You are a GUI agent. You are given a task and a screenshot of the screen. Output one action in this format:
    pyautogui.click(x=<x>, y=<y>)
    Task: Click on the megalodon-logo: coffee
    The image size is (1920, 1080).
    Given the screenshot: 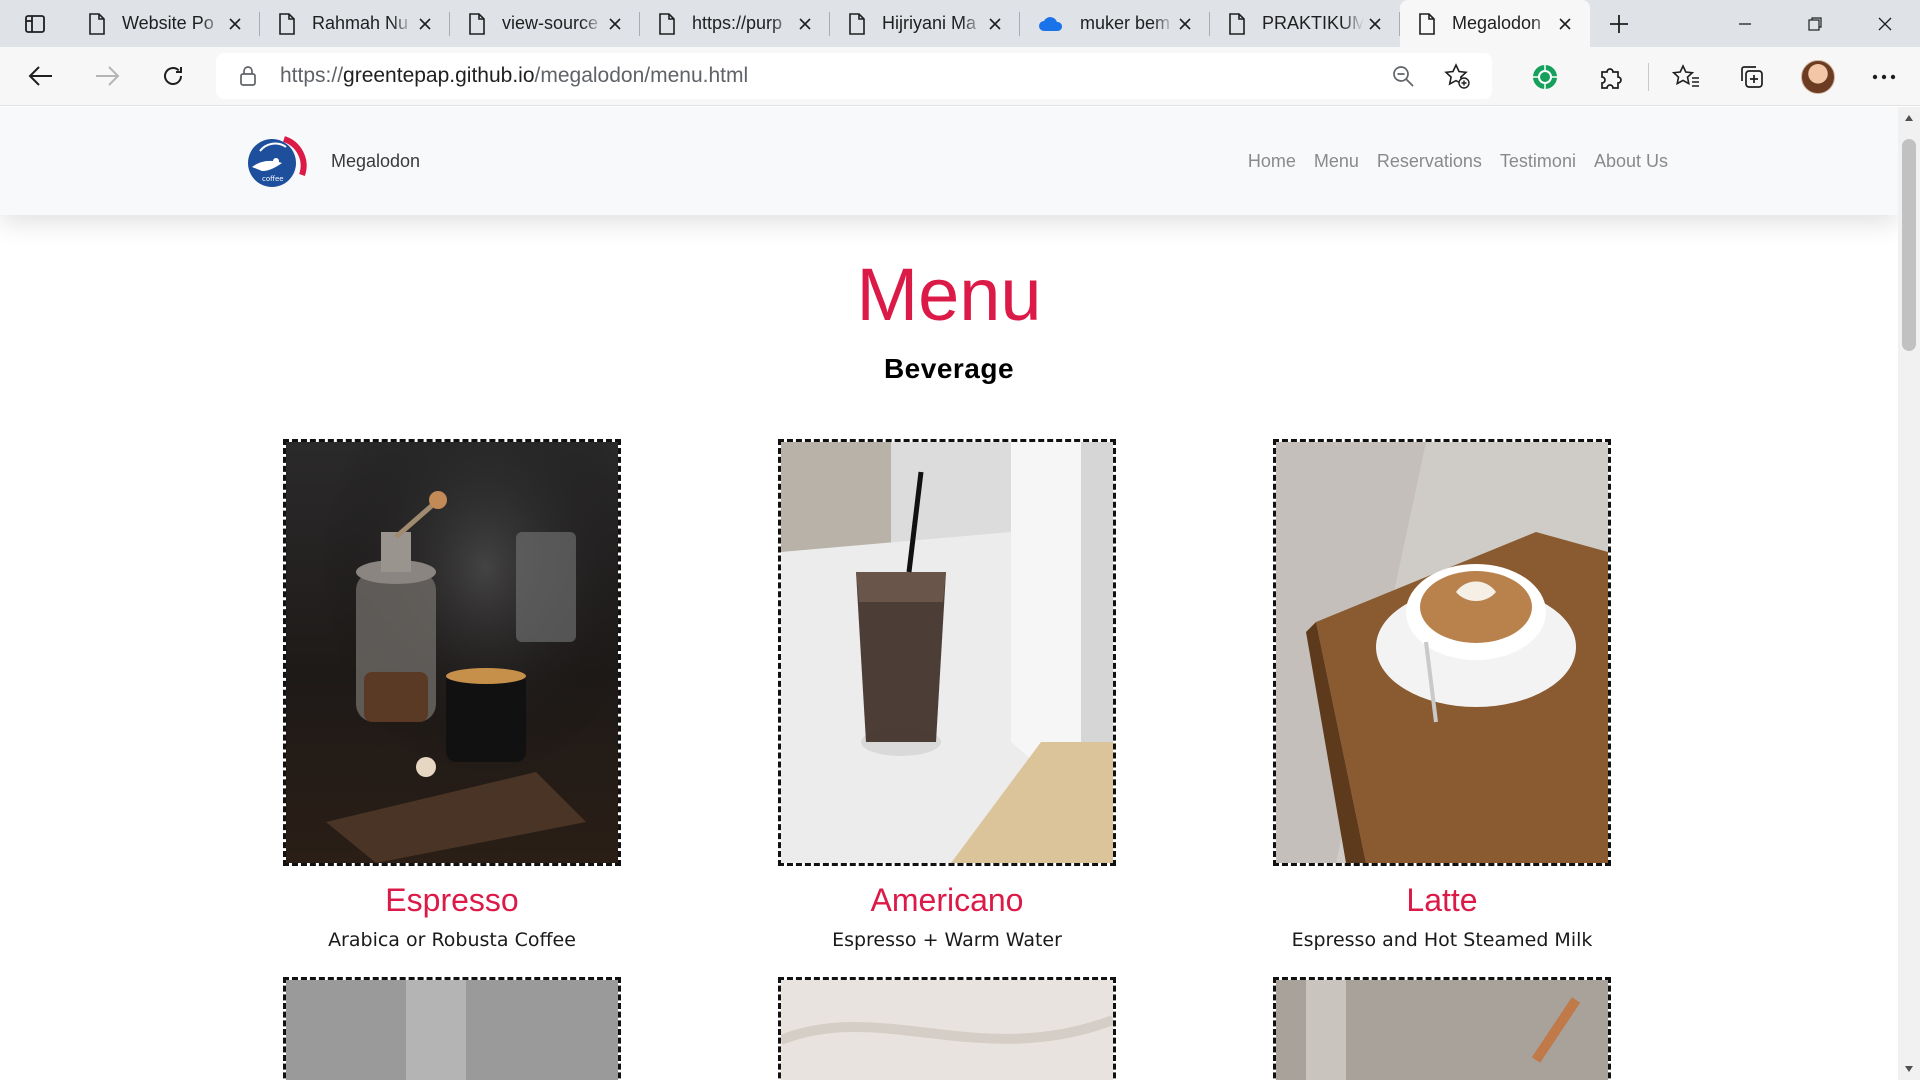 What is the action you would take?
    pyautogui.click(x=275, y=161)
    